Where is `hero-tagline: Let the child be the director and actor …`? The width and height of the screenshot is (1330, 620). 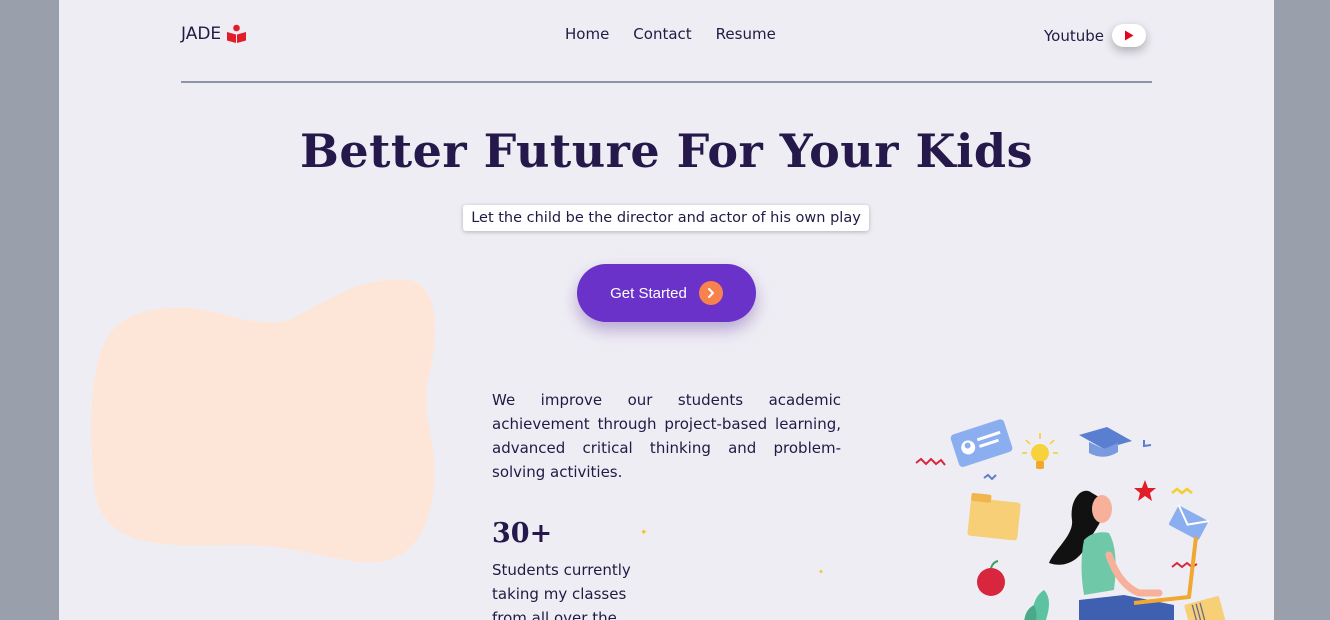
hero-tagline: Let the child be the director and actor … is located at coordinates (666, 218).